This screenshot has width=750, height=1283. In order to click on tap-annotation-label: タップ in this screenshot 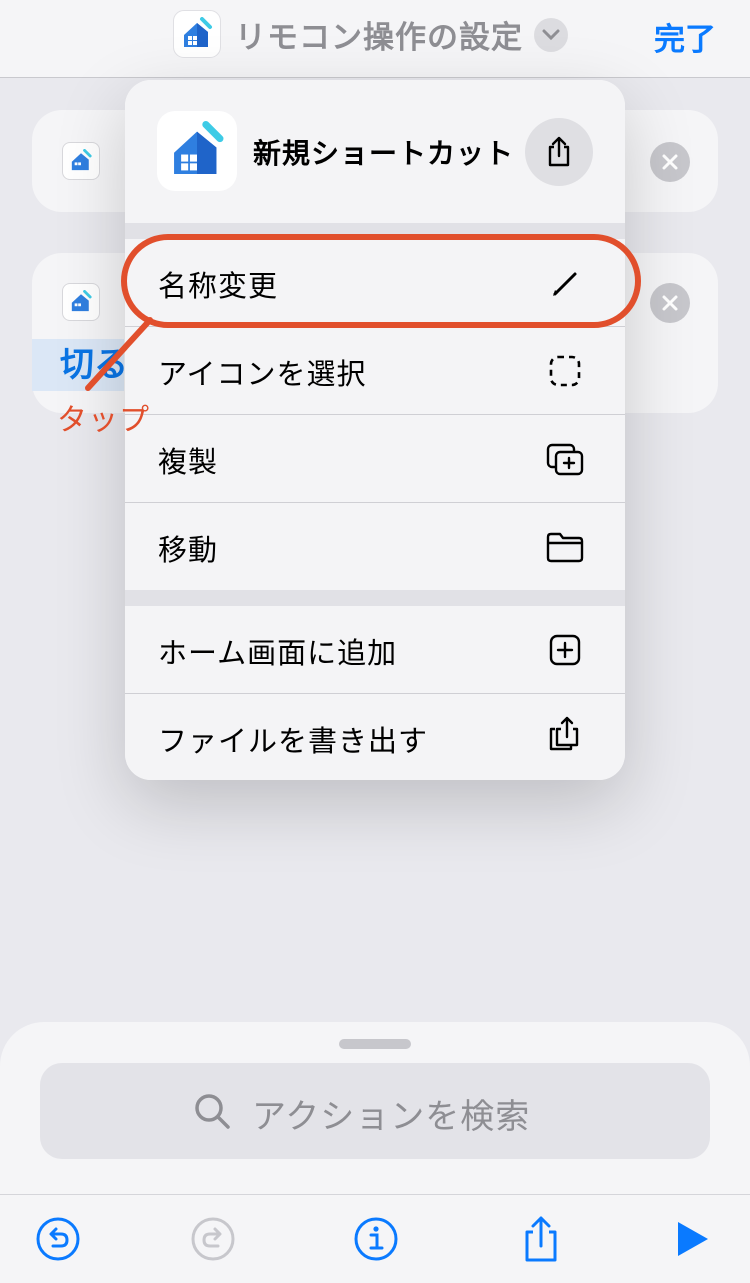, I will do `click(103, 420)`.